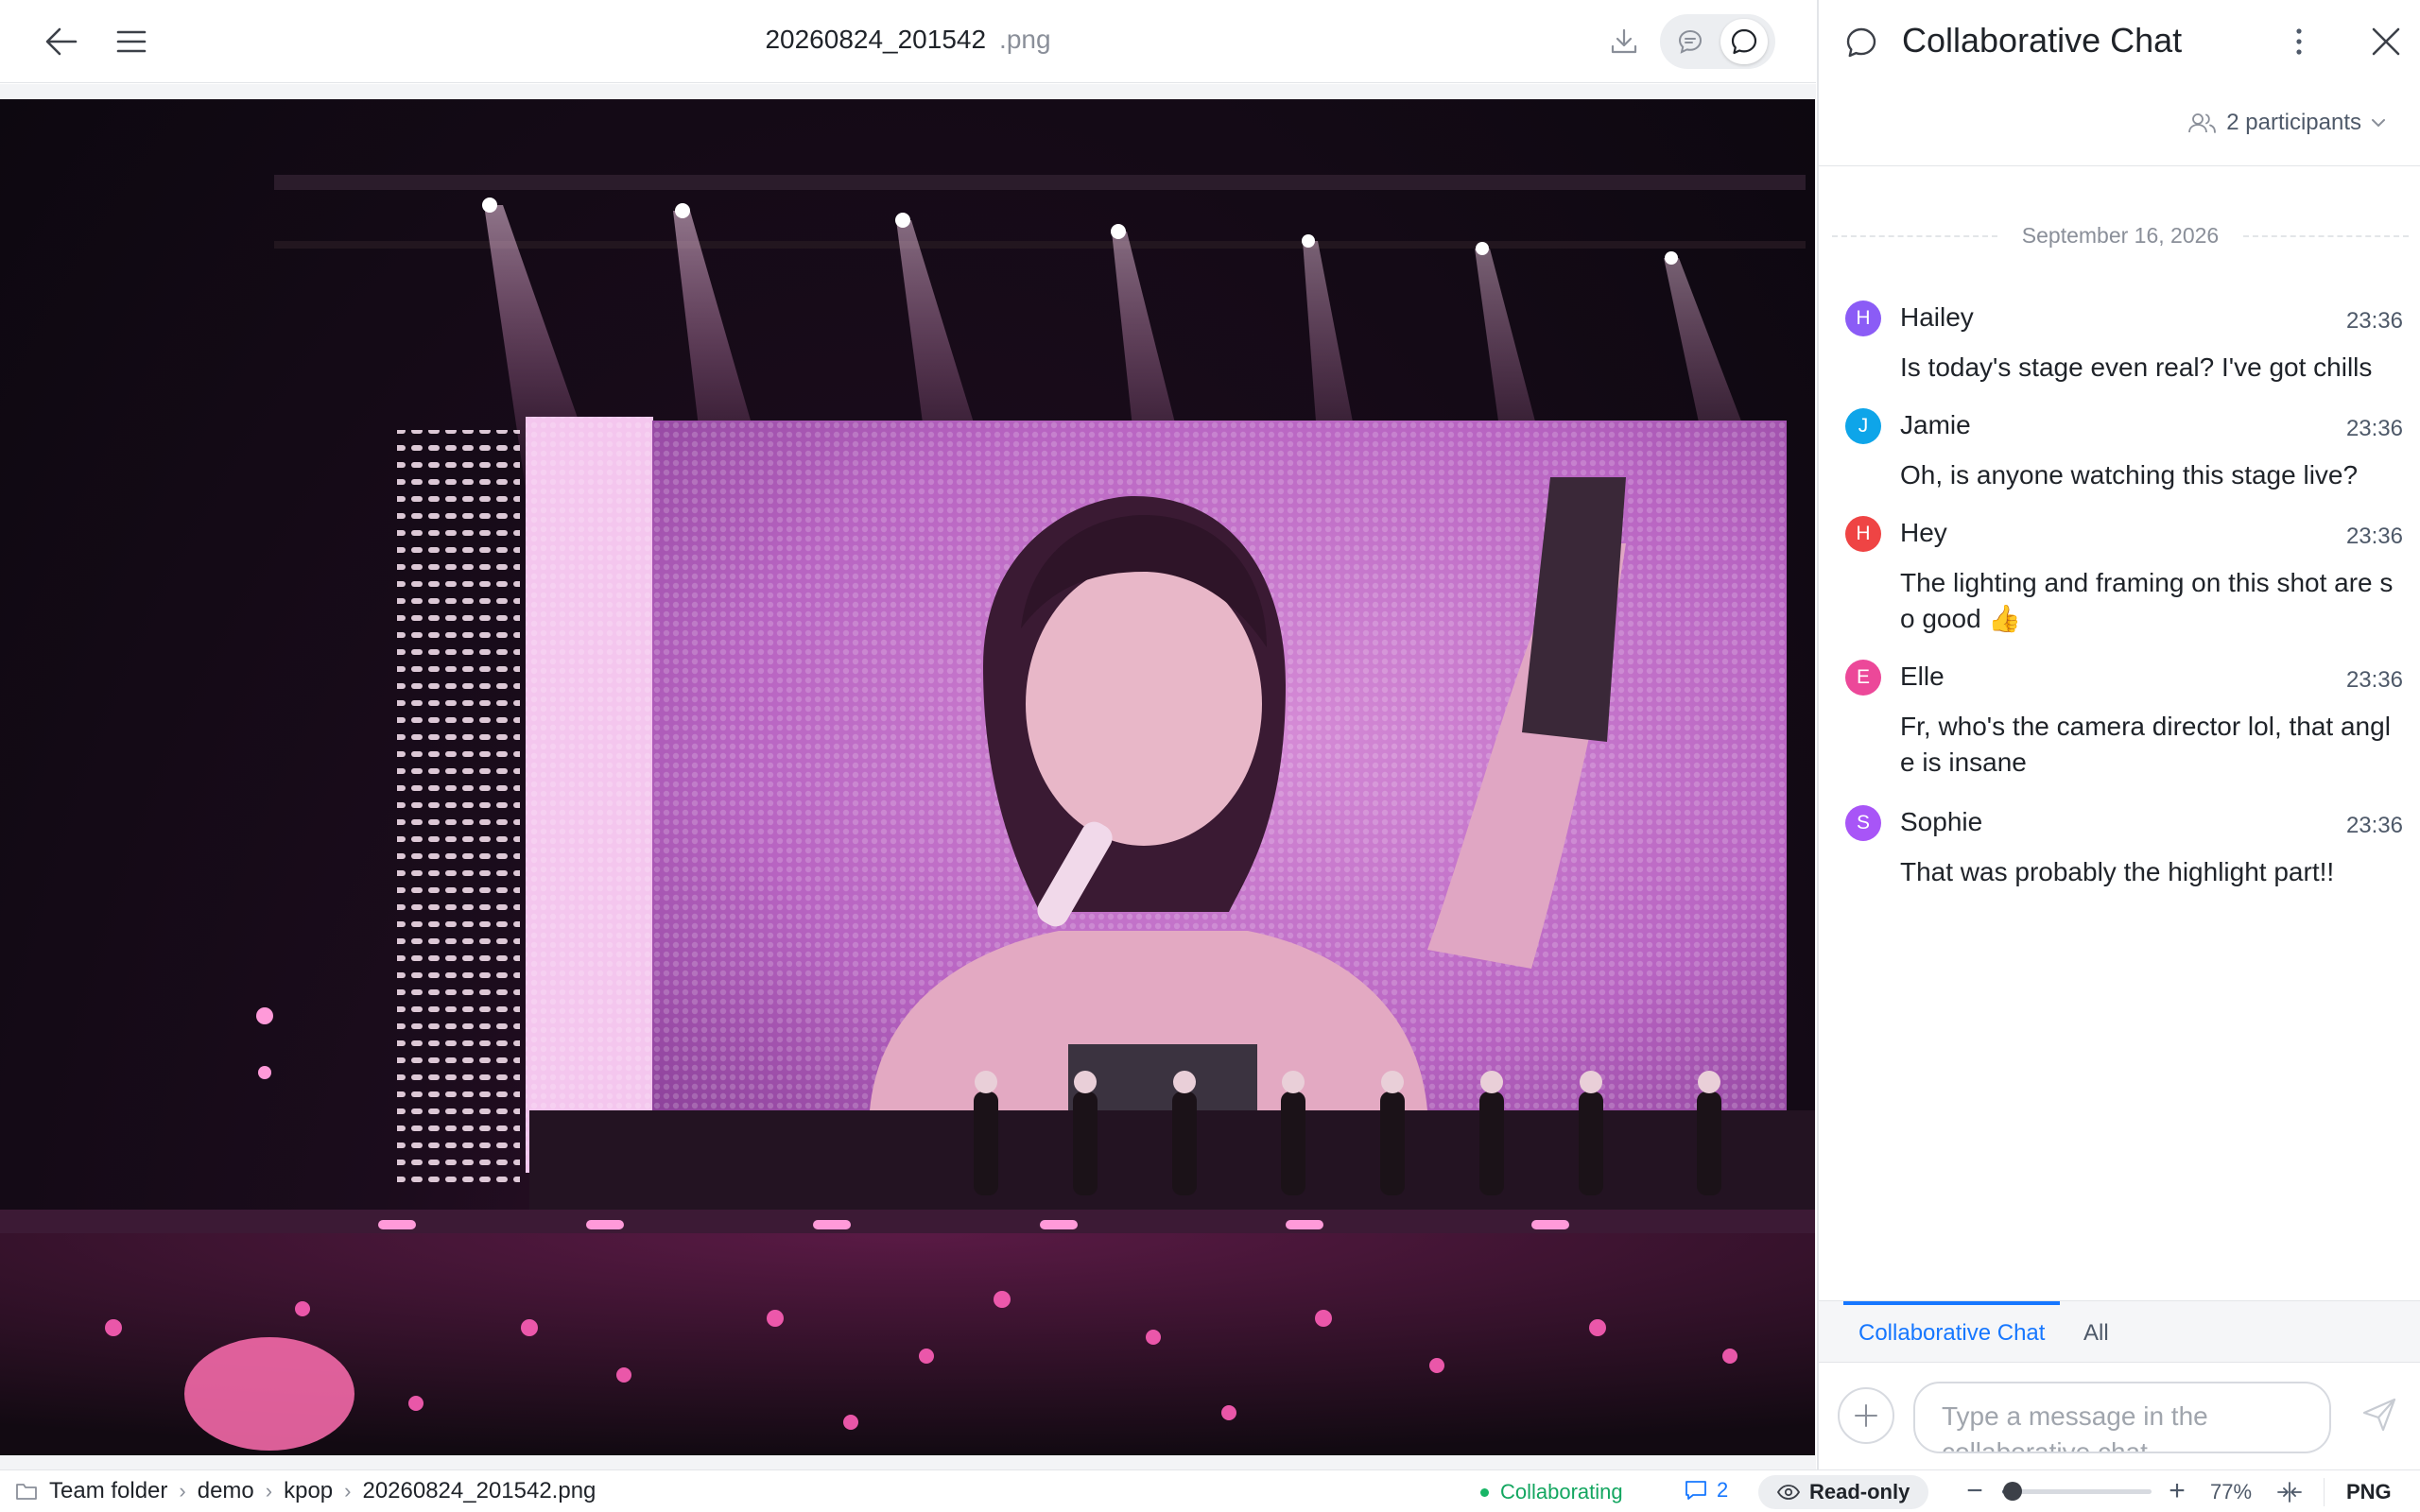 This screenshot has height=1512, width=2420. What do you see at coordinates (2077, 1491) in the screenshot?
I see `zoom-slider` at bounding box center [2077, 1491].